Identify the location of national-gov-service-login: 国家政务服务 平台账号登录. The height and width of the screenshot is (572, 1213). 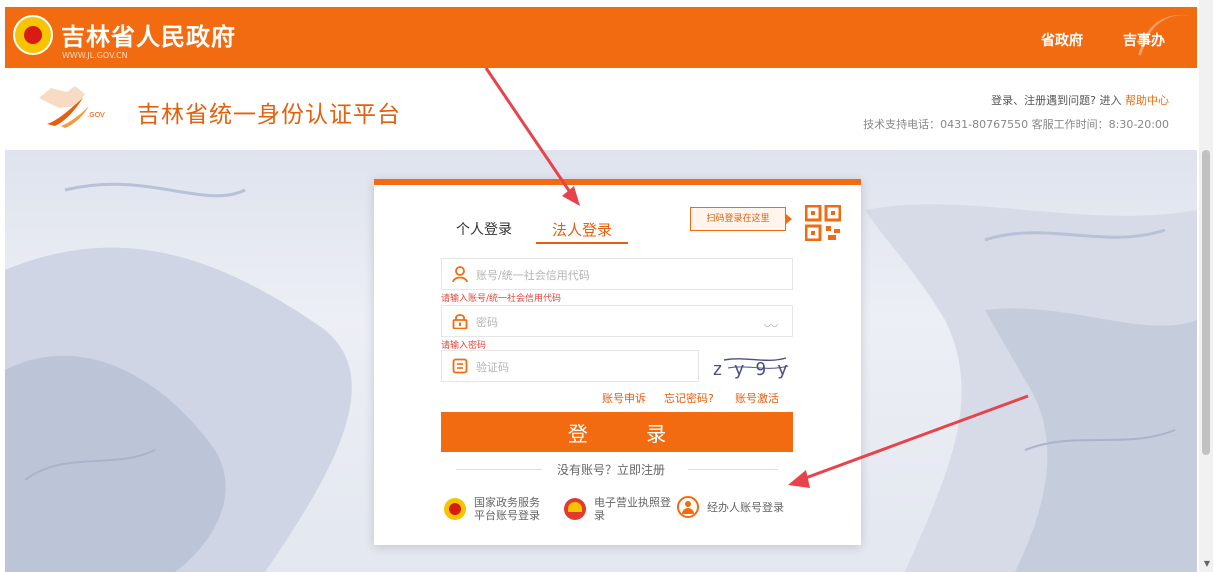
(492, 509).